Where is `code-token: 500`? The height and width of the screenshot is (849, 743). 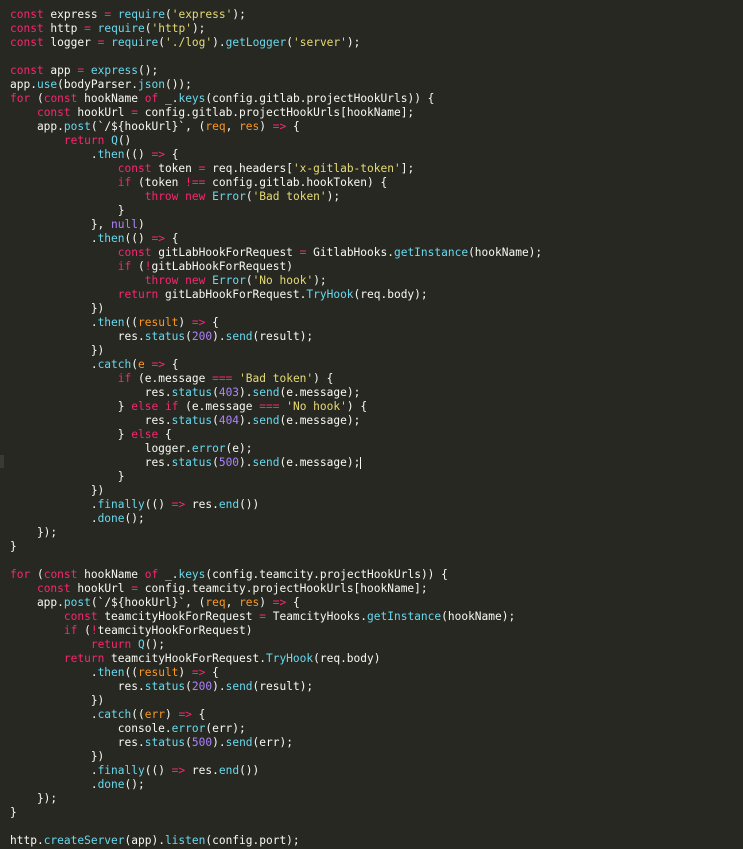
code-token: 500 is located at coordinates (202, 742).